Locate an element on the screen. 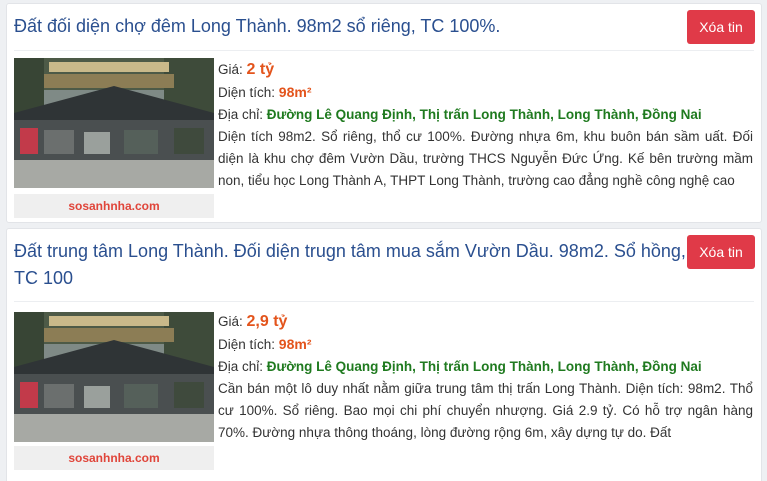 The width and height of the screenshot is (767, 481). price-value: 2,9 tỷ is located at coordinates (267, 321).